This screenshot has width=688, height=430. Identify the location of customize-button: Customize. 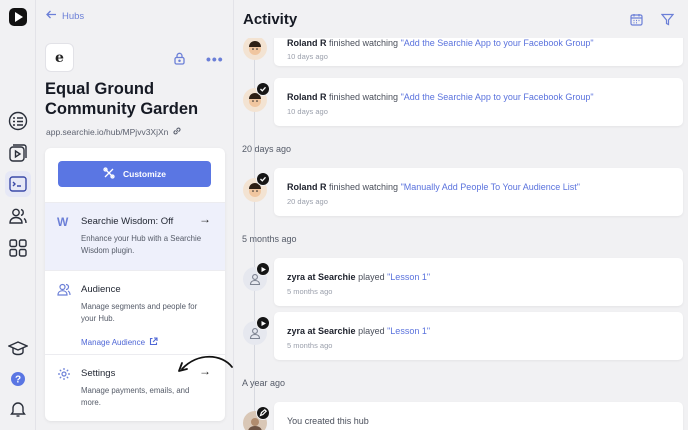
(134, 174).